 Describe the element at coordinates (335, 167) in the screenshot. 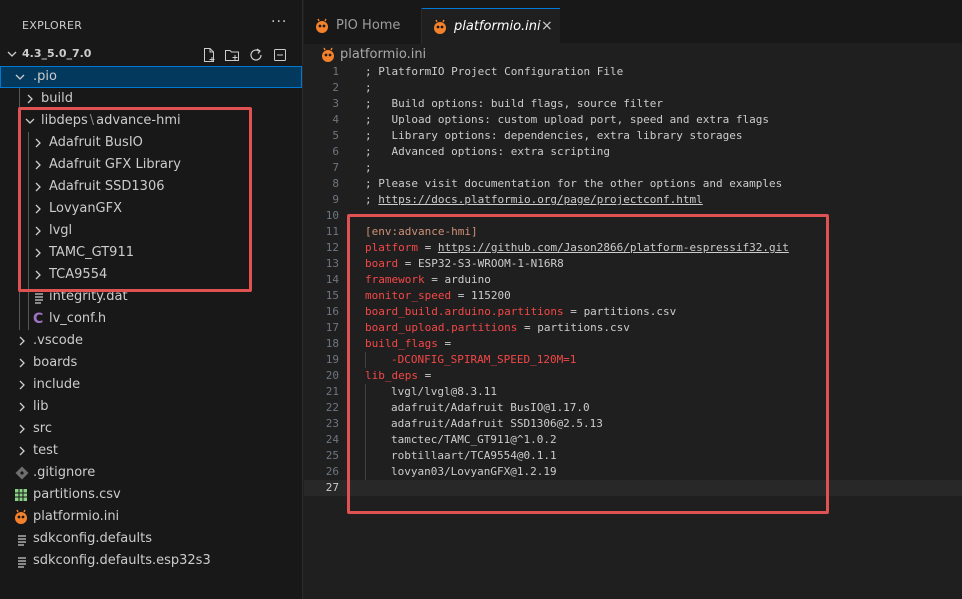

I see `line-number: 7` at that location.